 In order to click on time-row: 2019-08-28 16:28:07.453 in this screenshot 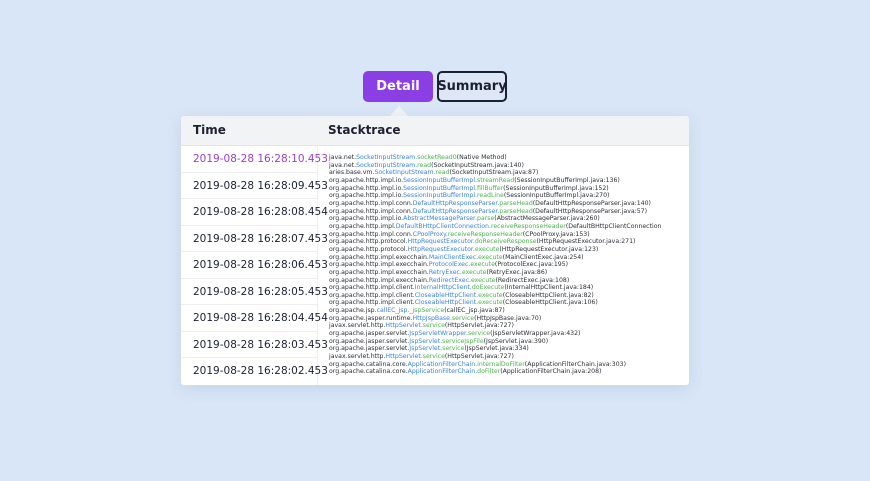, I will do `click(254, 239)`.